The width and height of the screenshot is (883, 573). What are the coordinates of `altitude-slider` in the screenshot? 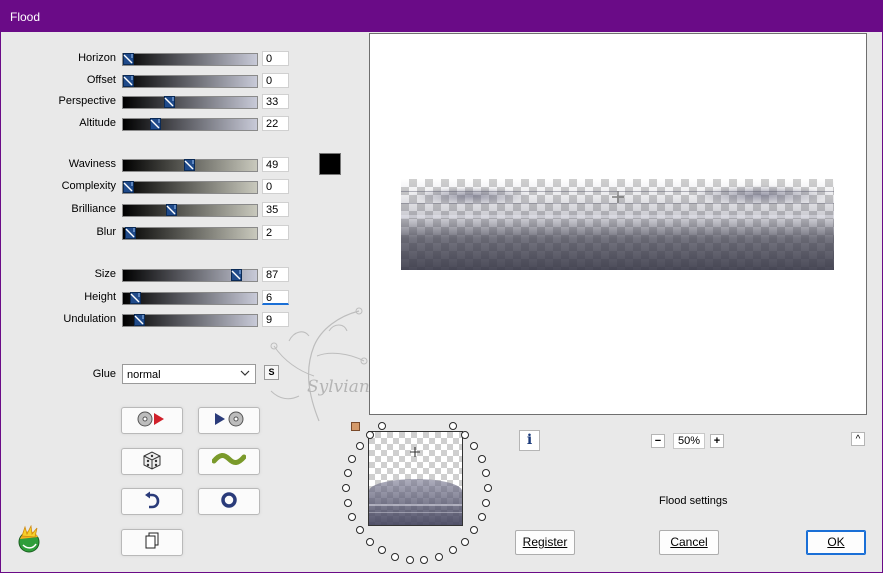 It's located at (190, 124).